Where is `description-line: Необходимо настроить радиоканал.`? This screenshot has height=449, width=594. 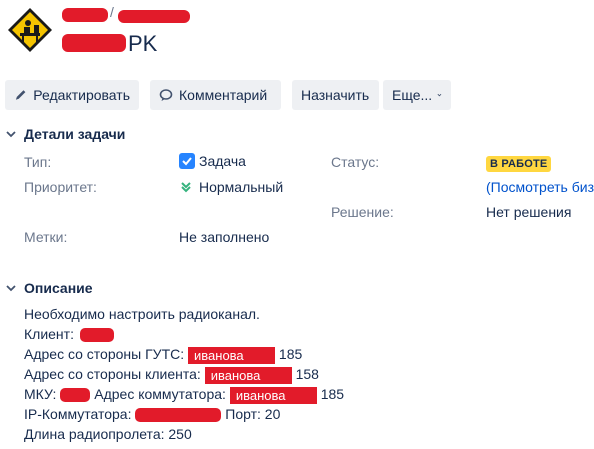
description-line: Необходимо настроить радиоканал. is located at coordinates (142, 314).